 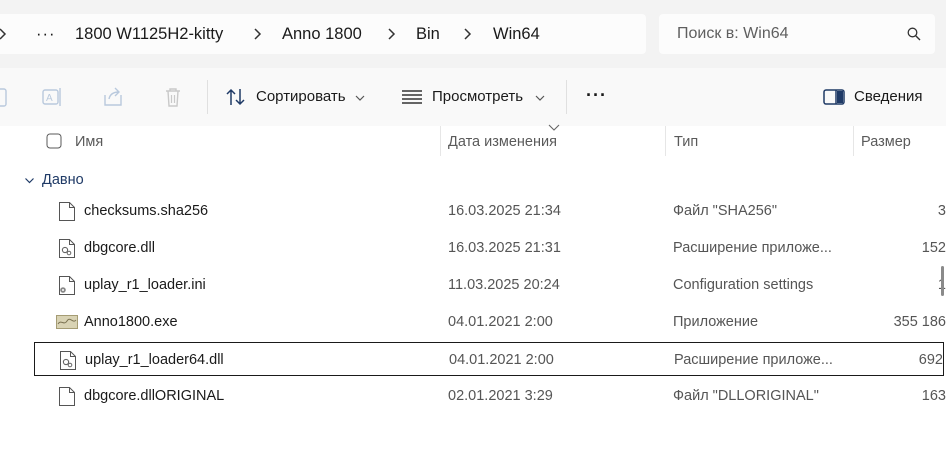 I want to click on file-type: Файл "DLLORIGINAL", so click(x=746, y=396).